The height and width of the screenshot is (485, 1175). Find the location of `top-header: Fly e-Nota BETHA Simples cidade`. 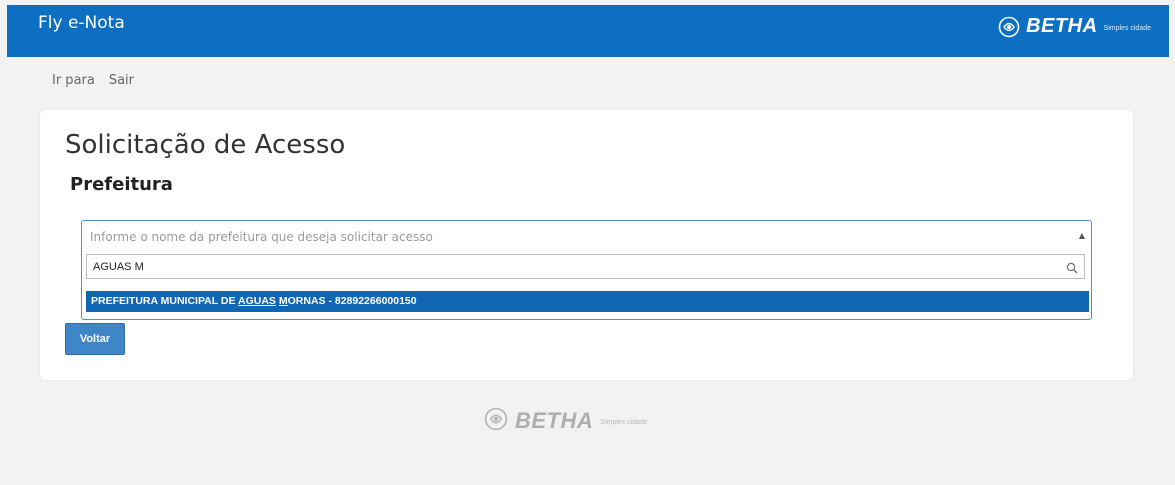

top-header: Fly e-Nota BETHA Simples cidade is located at coordinates (588, 31).